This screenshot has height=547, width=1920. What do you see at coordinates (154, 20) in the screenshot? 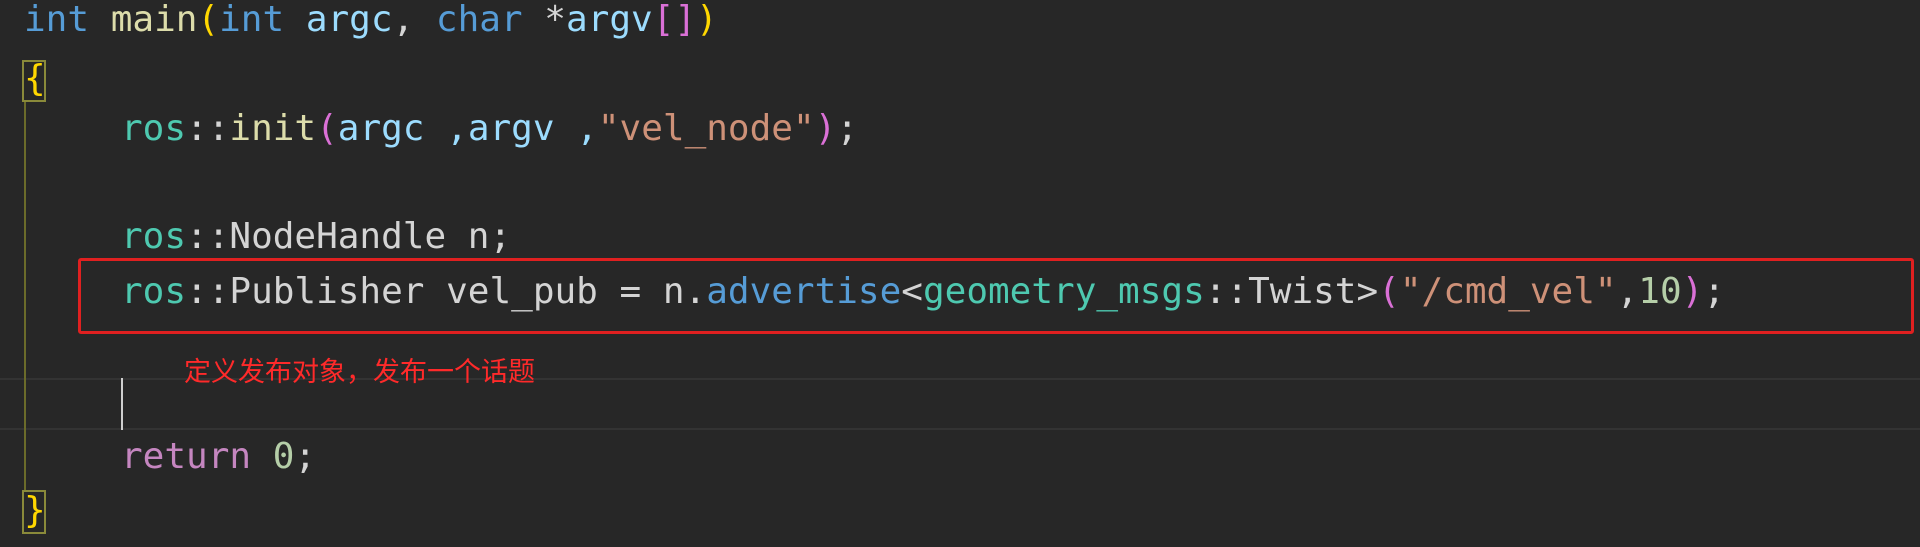
I see `function-main: main` at bounding box center [154, 20].